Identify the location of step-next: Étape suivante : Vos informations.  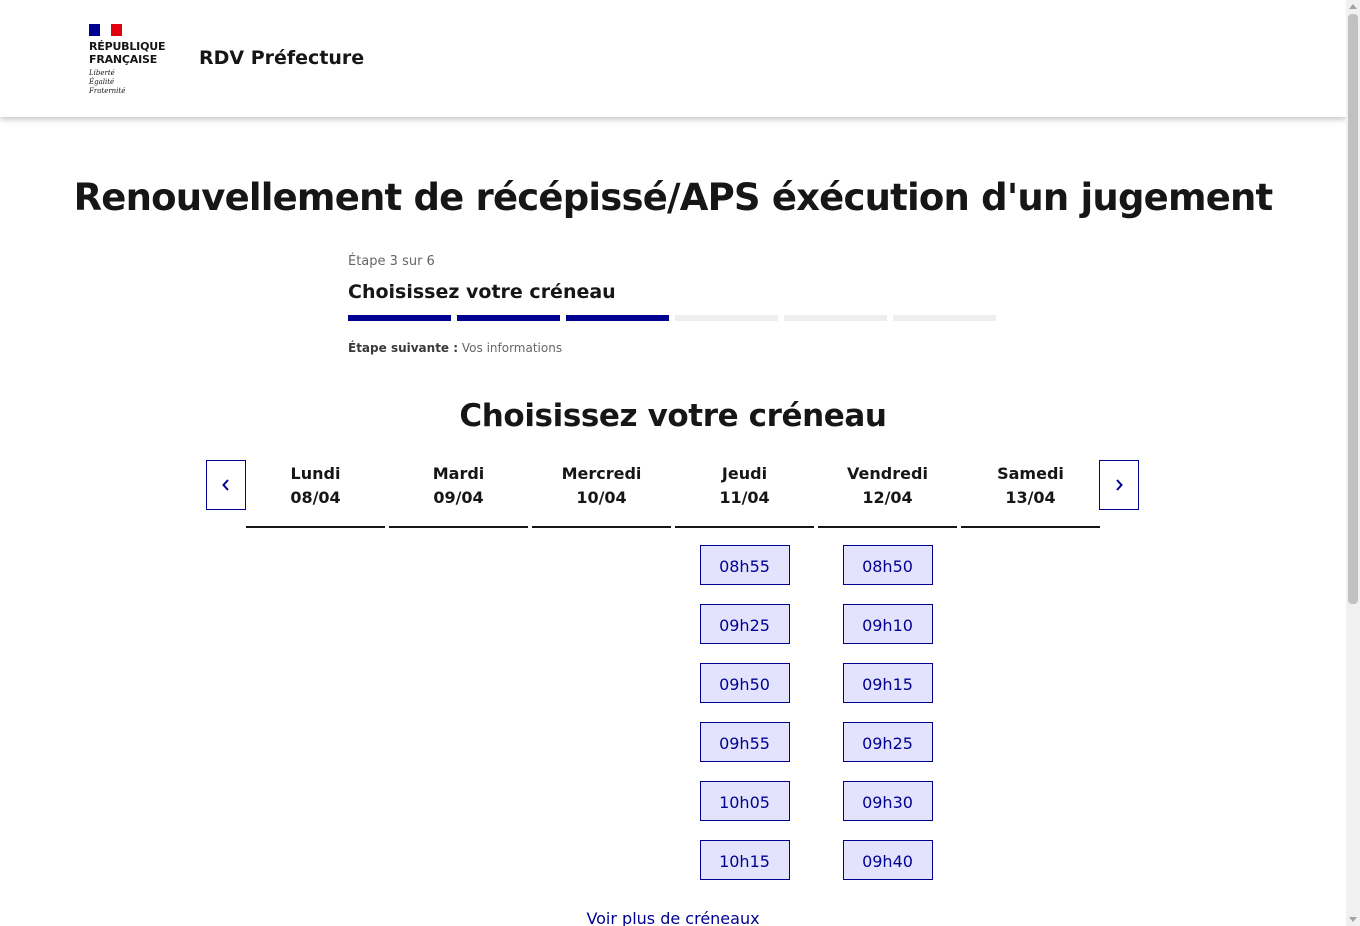
(673, 348).